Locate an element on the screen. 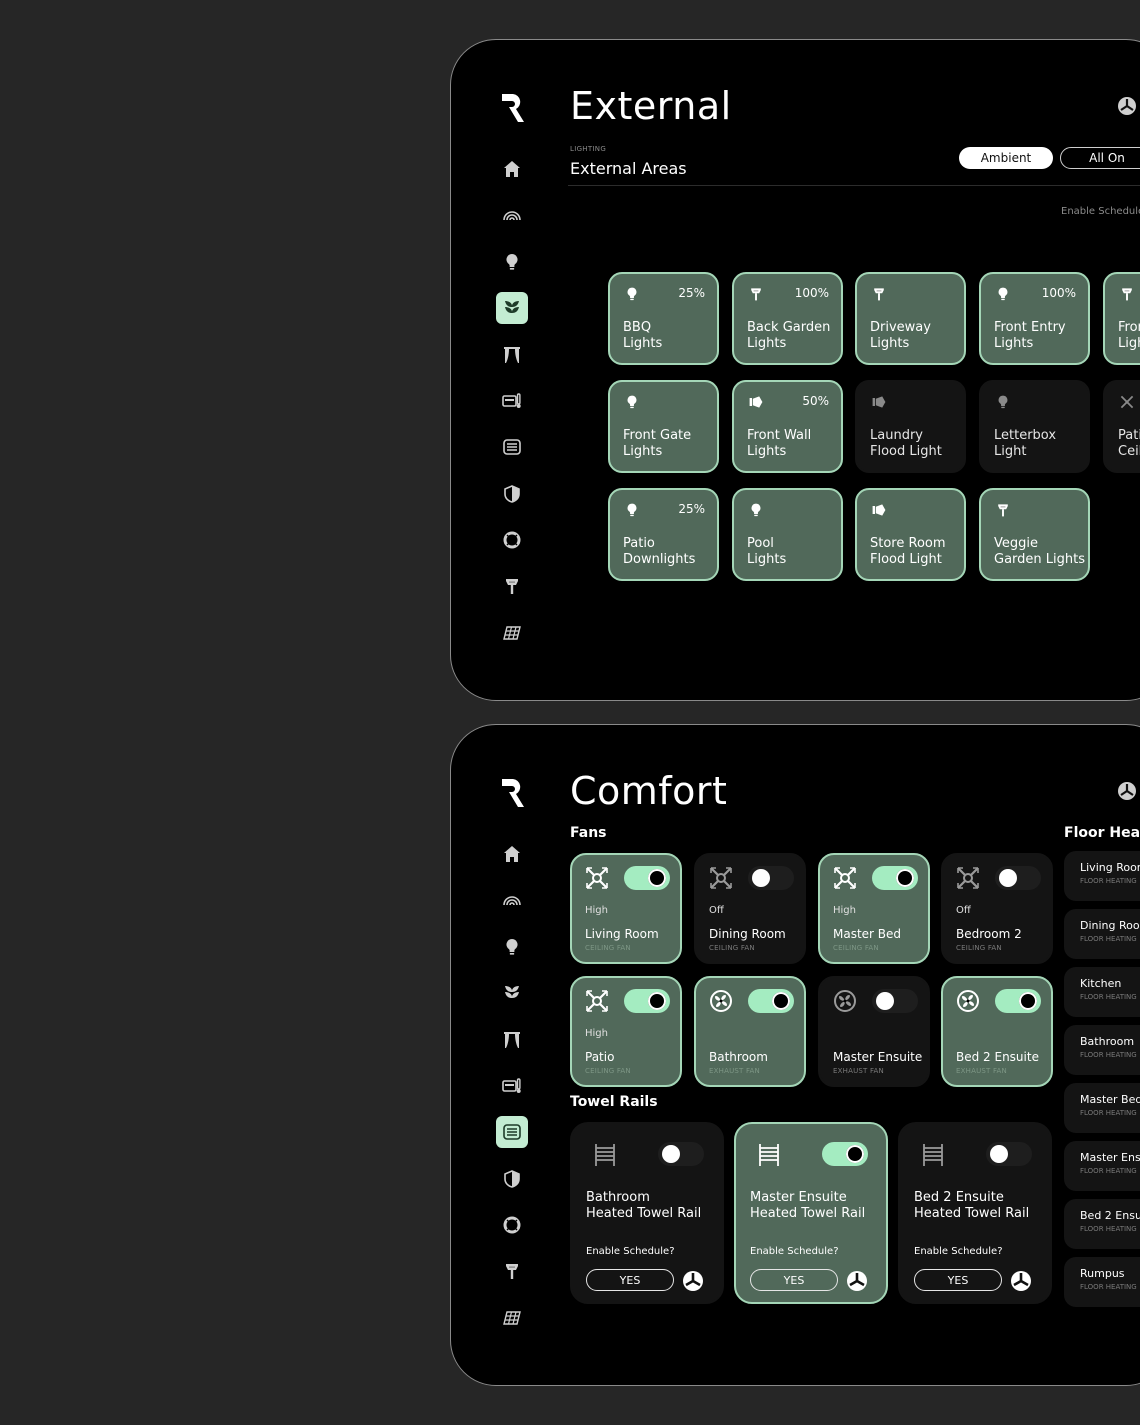  fan-card: High Living Room CEILING FAN is located at coordinates (626, 908).